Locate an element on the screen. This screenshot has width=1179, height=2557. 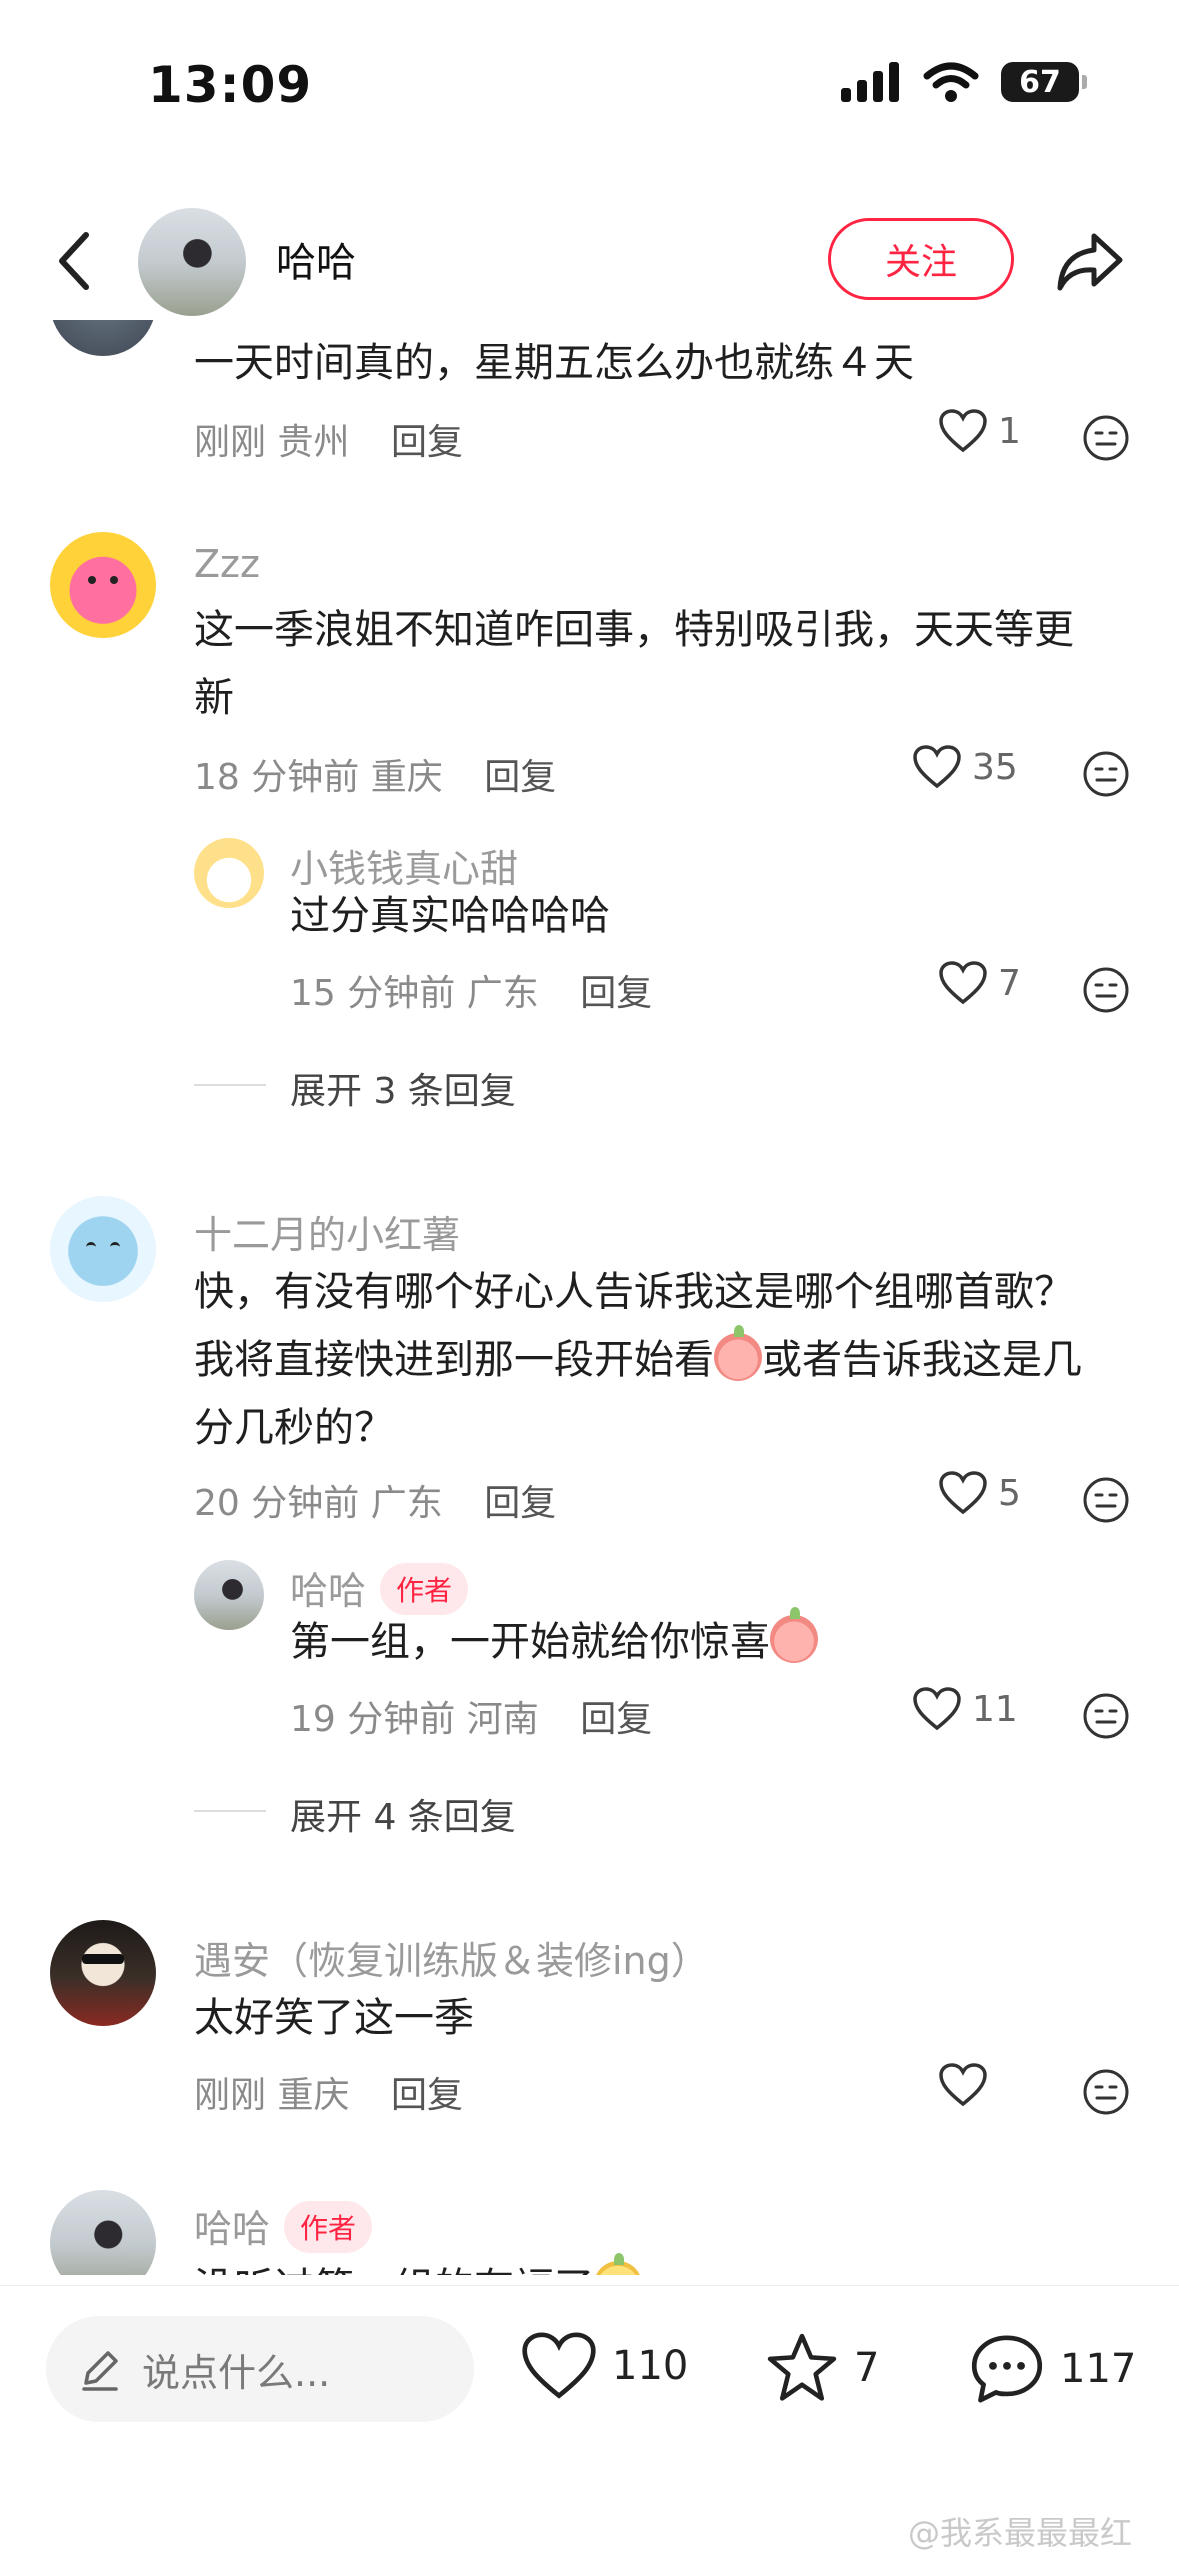
expand-replies-button: 展开 4 条回复 is located at coordinates (403, 1814).